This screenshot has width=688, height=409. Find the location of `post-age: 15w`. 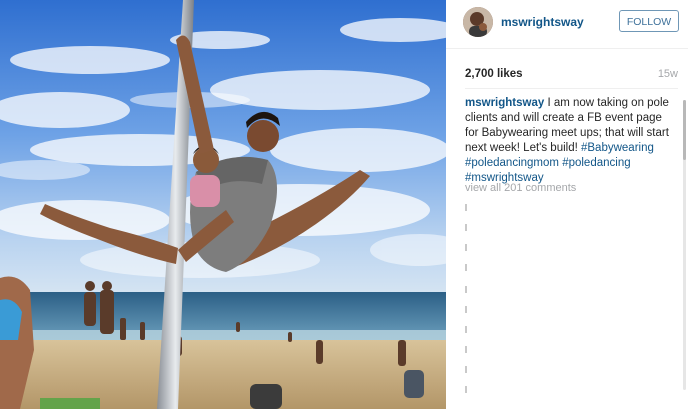

post-age: 15w is located at coordinates (668, 74).